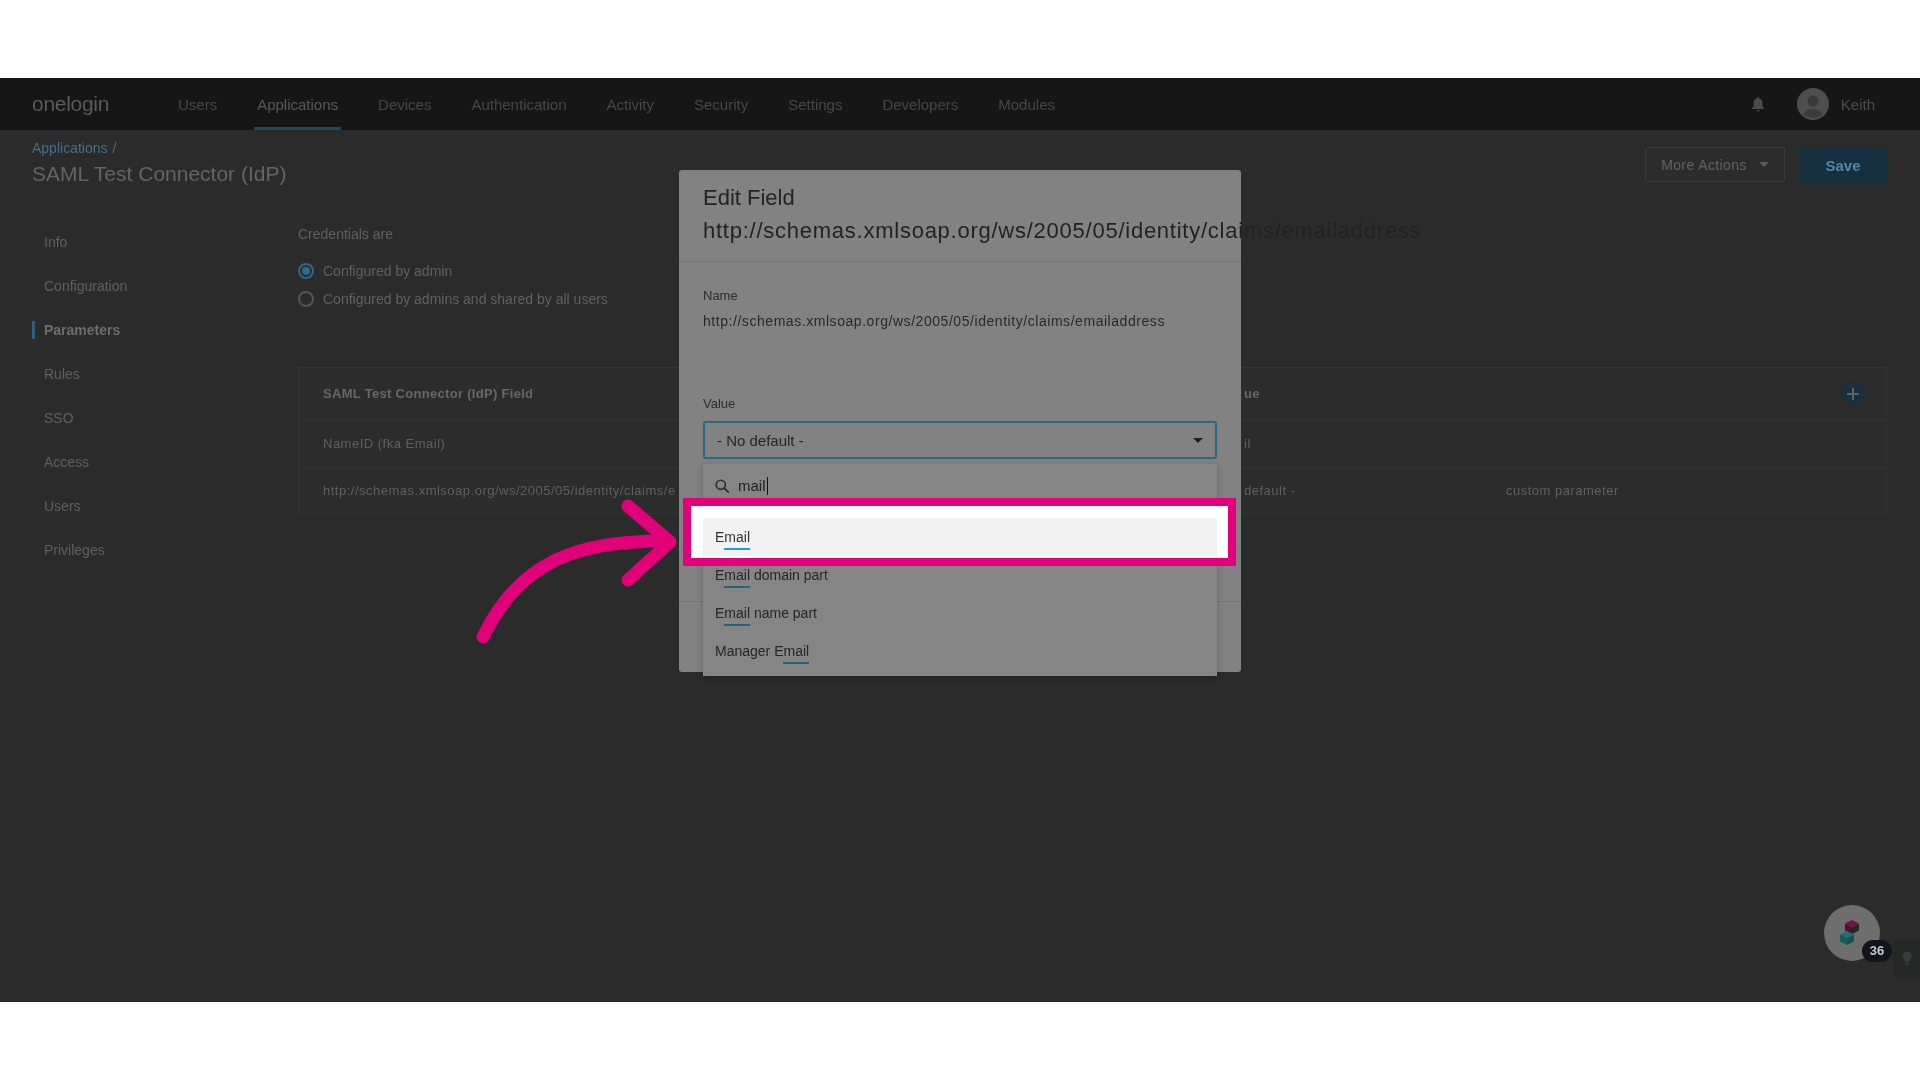 The height and width of the screenshot is (1080, 1920). Describe the element at coordinates (720, 296) in the screenshot. I see `field-label: Name` at that location.